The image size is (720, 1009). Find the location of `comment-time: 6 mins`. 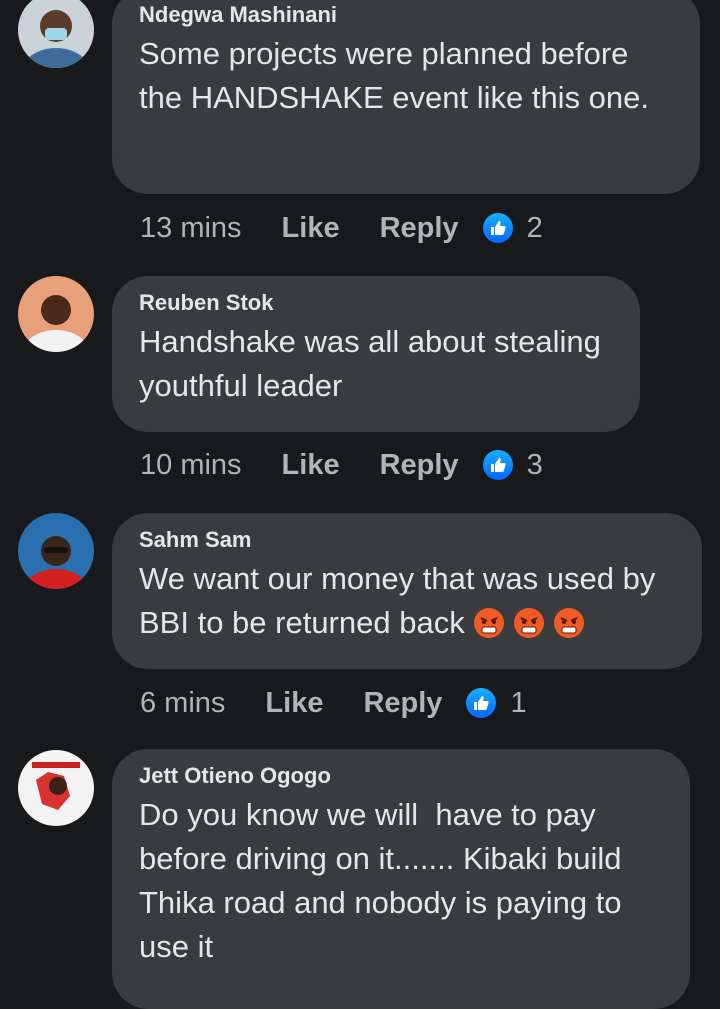

comment-time: 6 mins is located at coordinates (182, 703).